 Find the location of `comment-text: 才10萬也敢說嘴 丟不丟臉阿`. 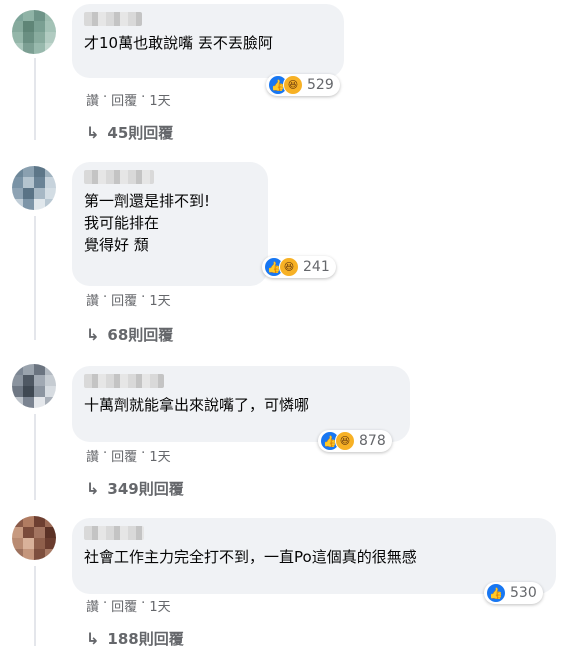

comment-text: 才10萬也敢說嘴 丟不丟臉阿 is located at coordinates (178, 43).